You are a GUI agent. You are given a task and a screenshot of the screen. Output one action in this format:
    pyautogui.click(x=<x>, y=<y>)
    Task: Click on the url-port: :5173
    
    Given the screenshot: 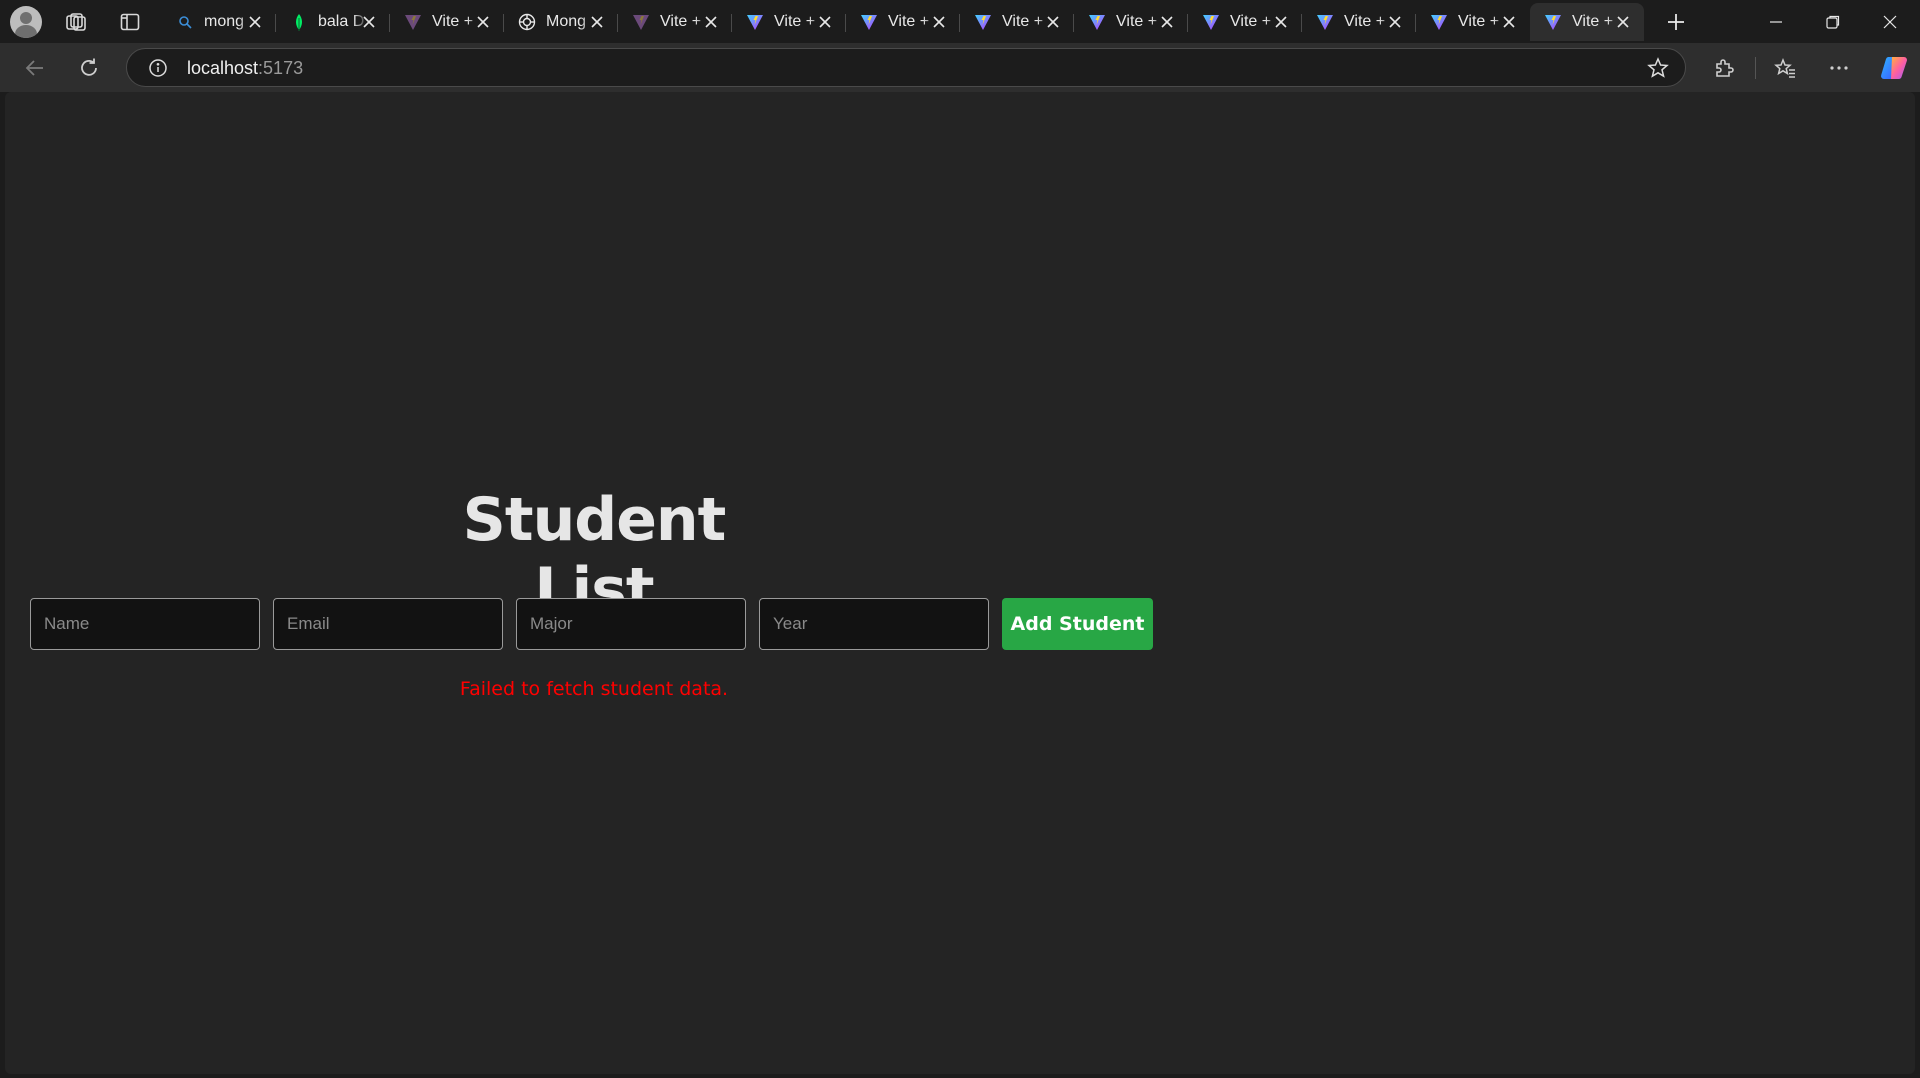 What is the action you would take?
    pyautogui.click(x=281, y=68)
    